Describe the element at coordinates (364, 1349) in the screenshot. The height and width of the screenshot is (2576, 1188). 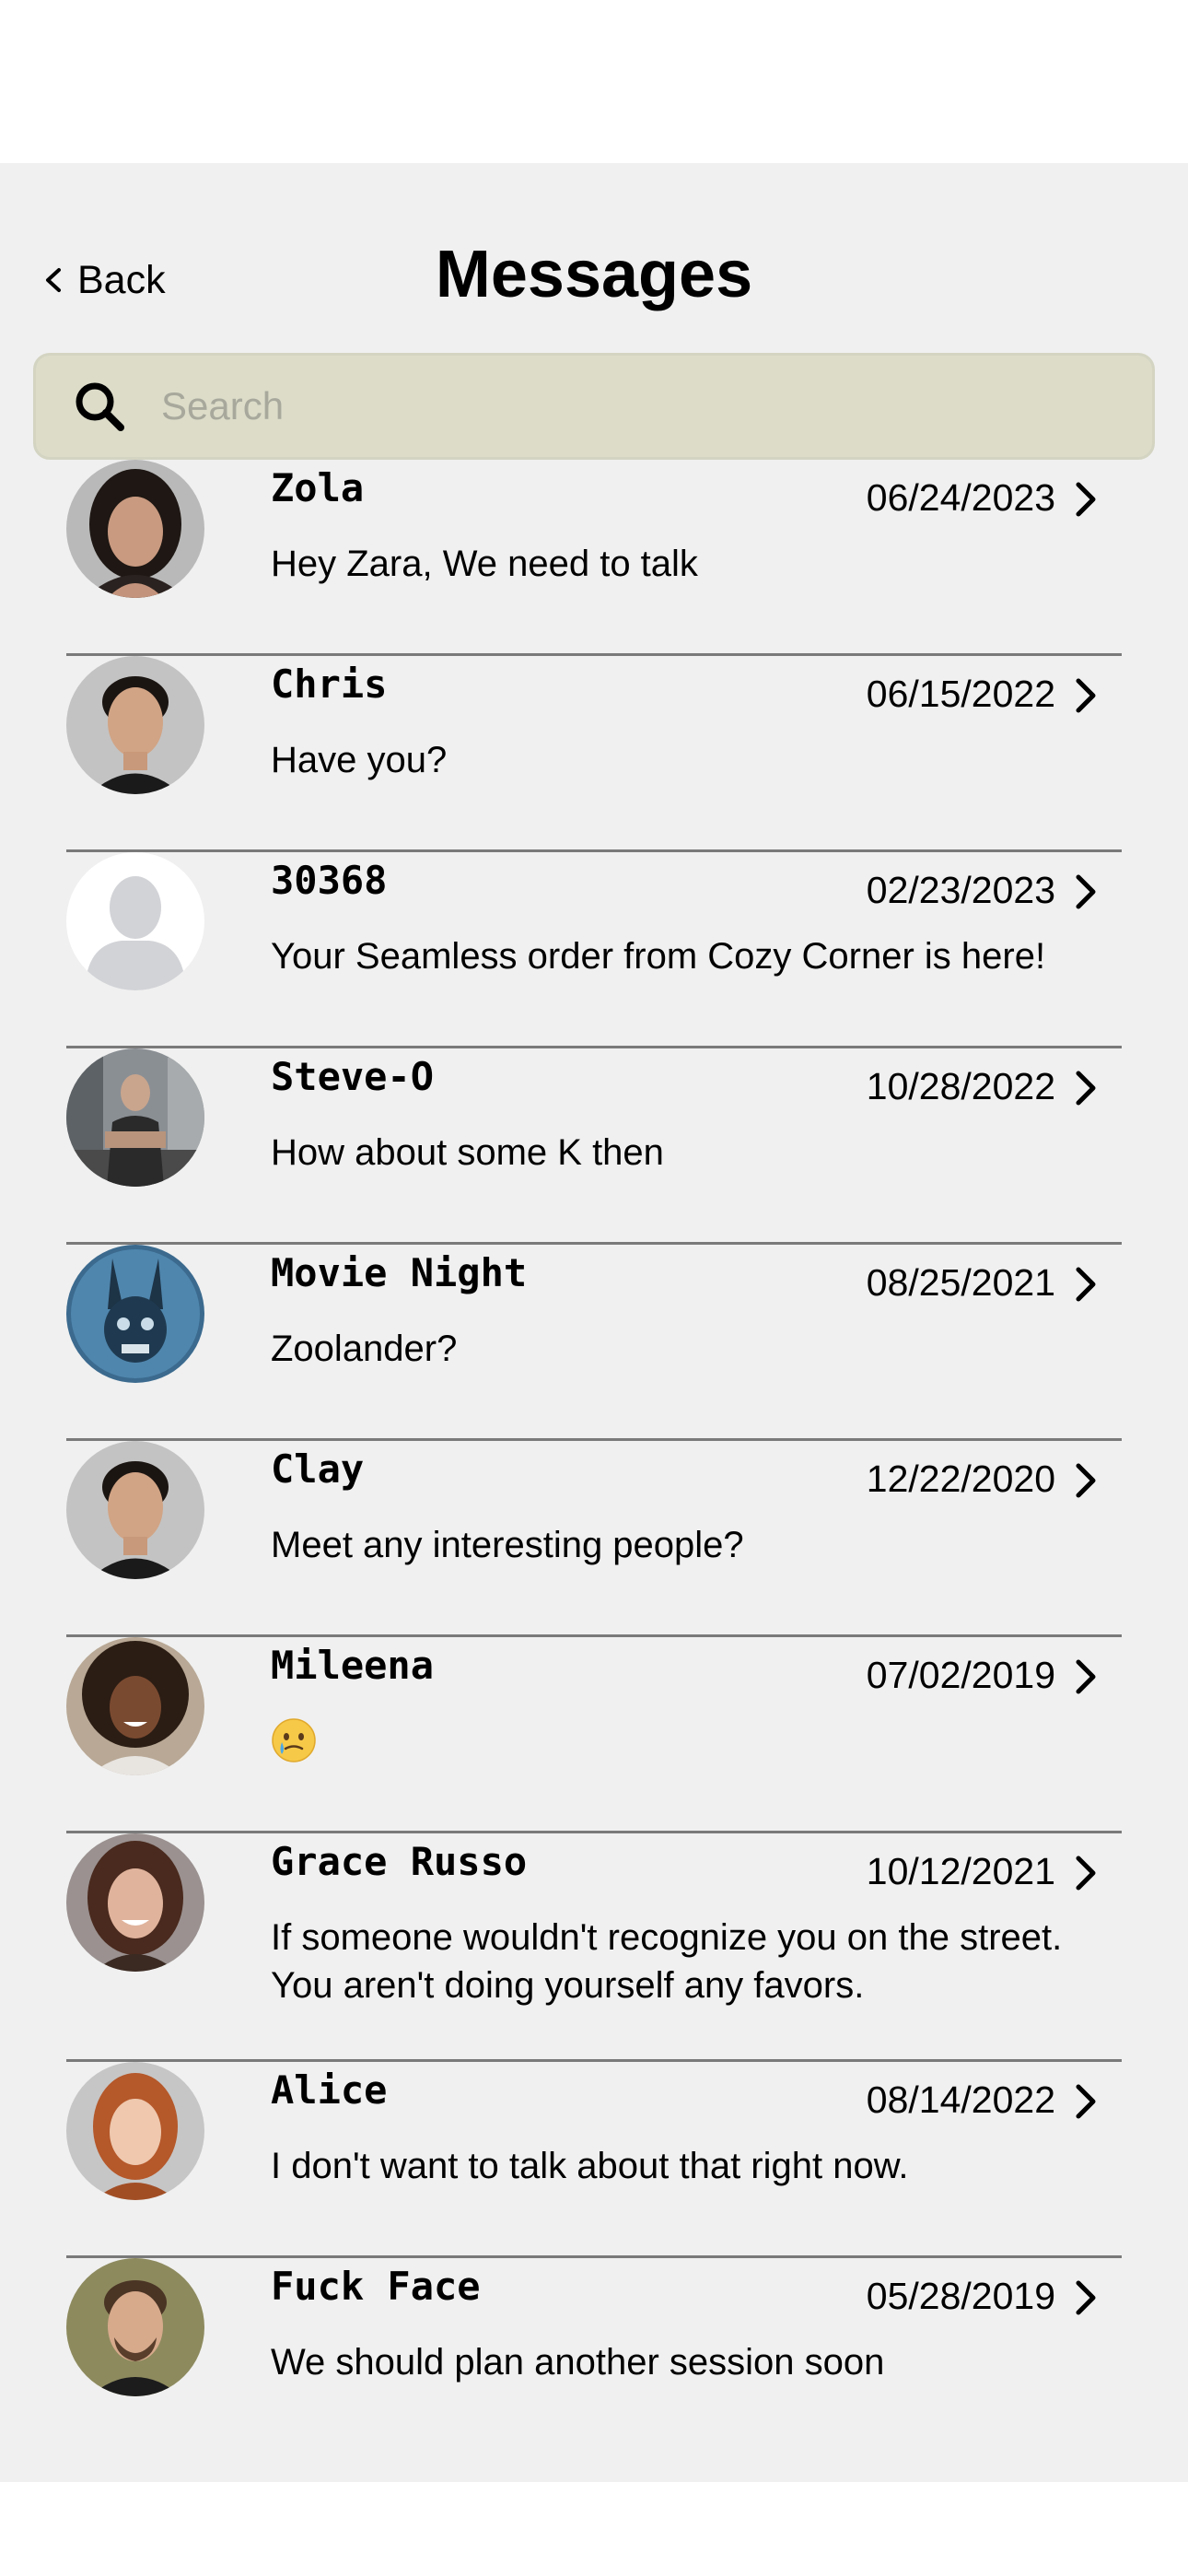
I see `message-preview: Zoolander?` at that location.